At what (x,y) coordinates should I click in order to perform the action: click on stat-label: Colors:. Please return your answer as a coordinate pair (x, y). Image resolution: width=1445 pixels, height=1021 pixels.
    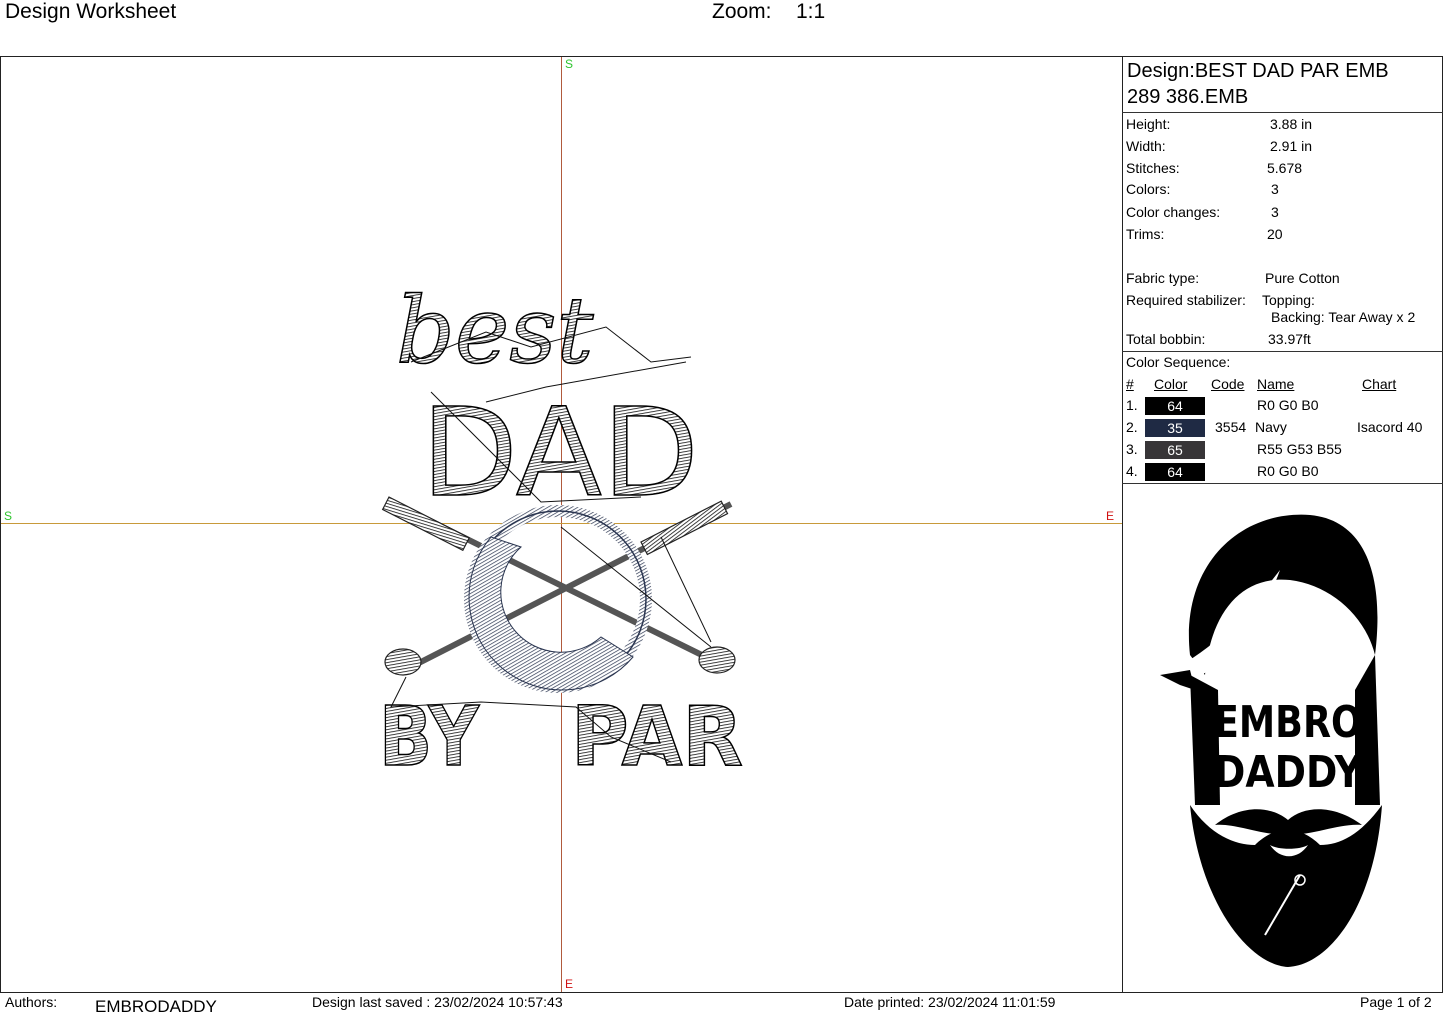
    Looking at the image, I should click on (1148, 189).